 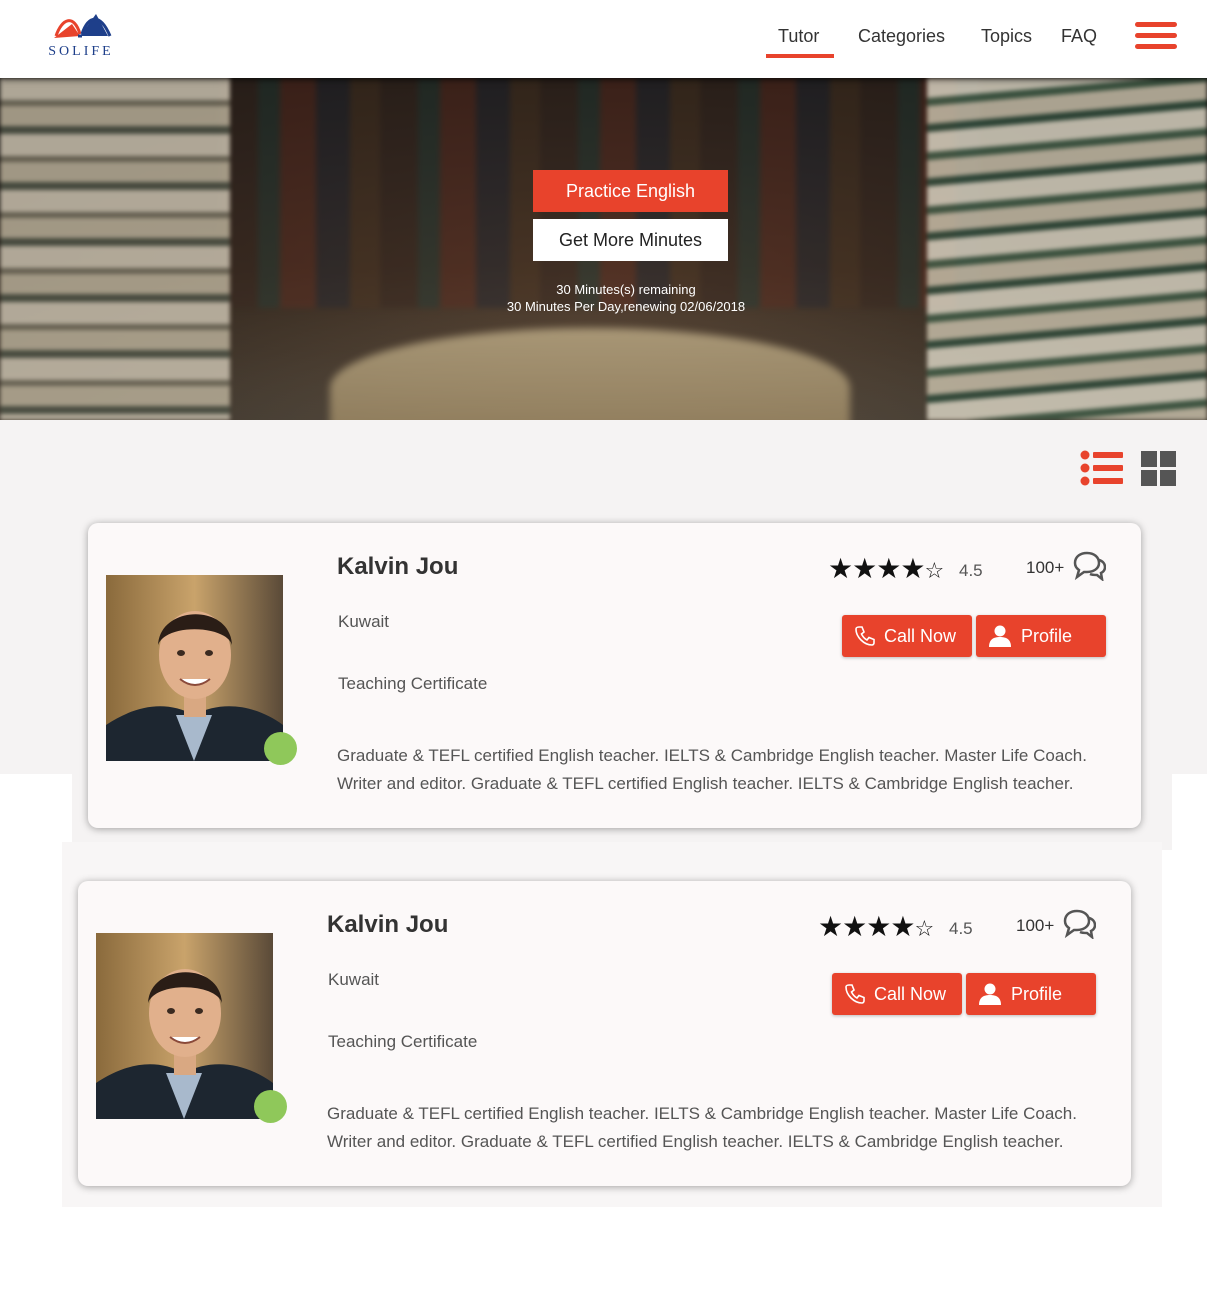 What do you see at coordinates (1079, 36) in the screenshot?
I see `nav-faq: FAQ` at bounding box center [1079, 36].